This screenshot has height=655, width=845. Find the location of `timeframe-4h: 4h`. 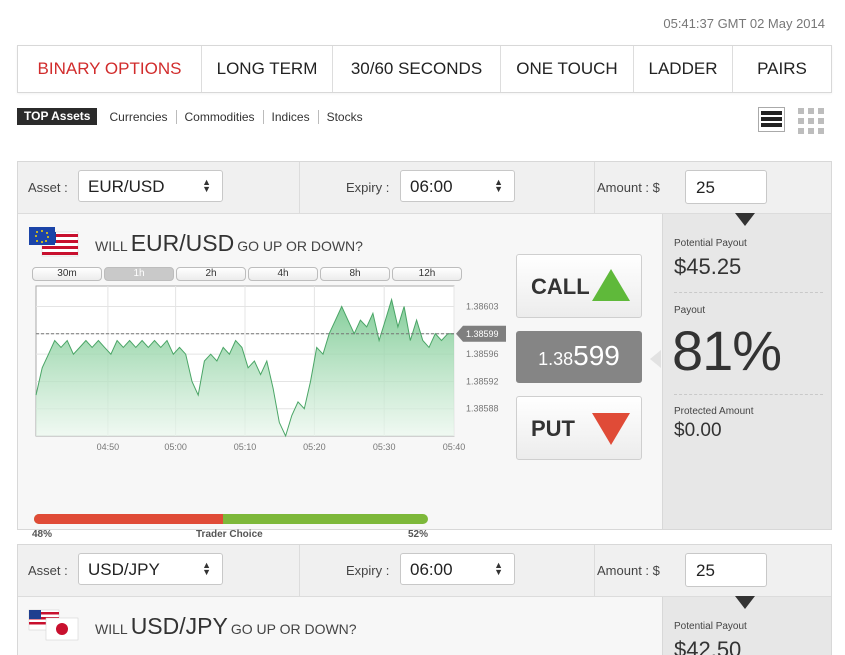

timeframe-4h: 4h is located at coordinates (283, 274).